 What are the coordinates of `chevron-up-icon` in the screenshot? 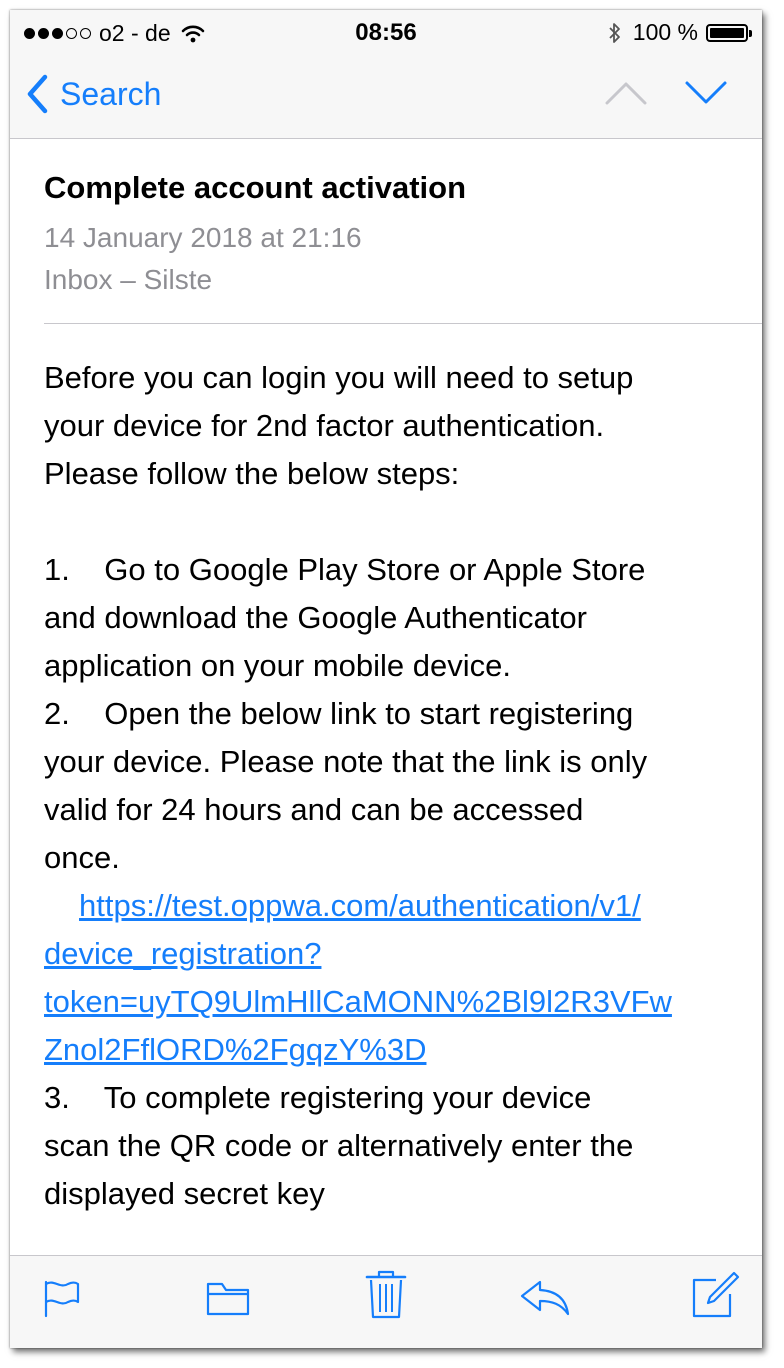 It's located at (626, 93).